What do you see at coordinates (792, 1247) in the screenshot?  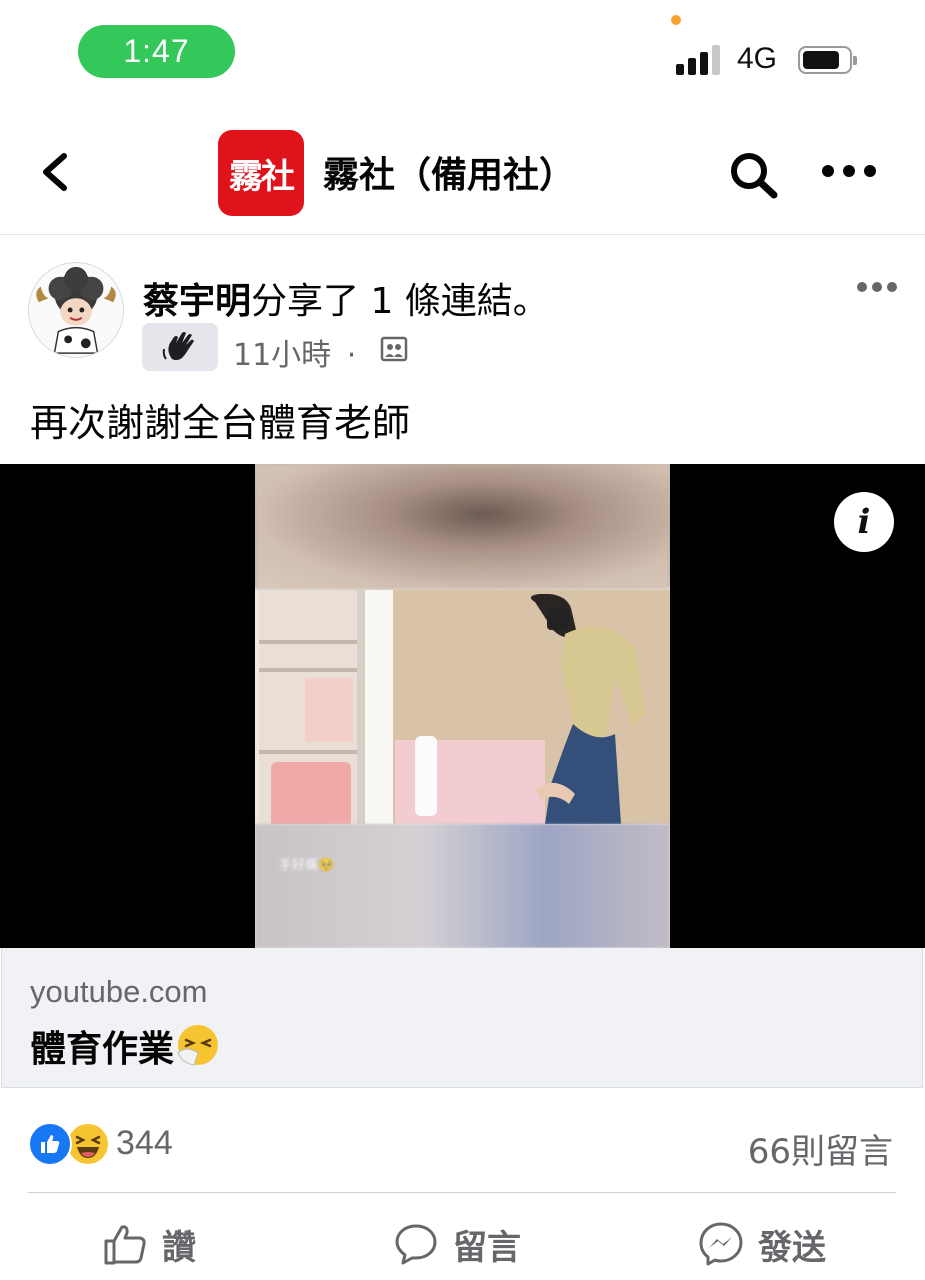 I see `send-label: 發送` at bounding box center [792, 1247].